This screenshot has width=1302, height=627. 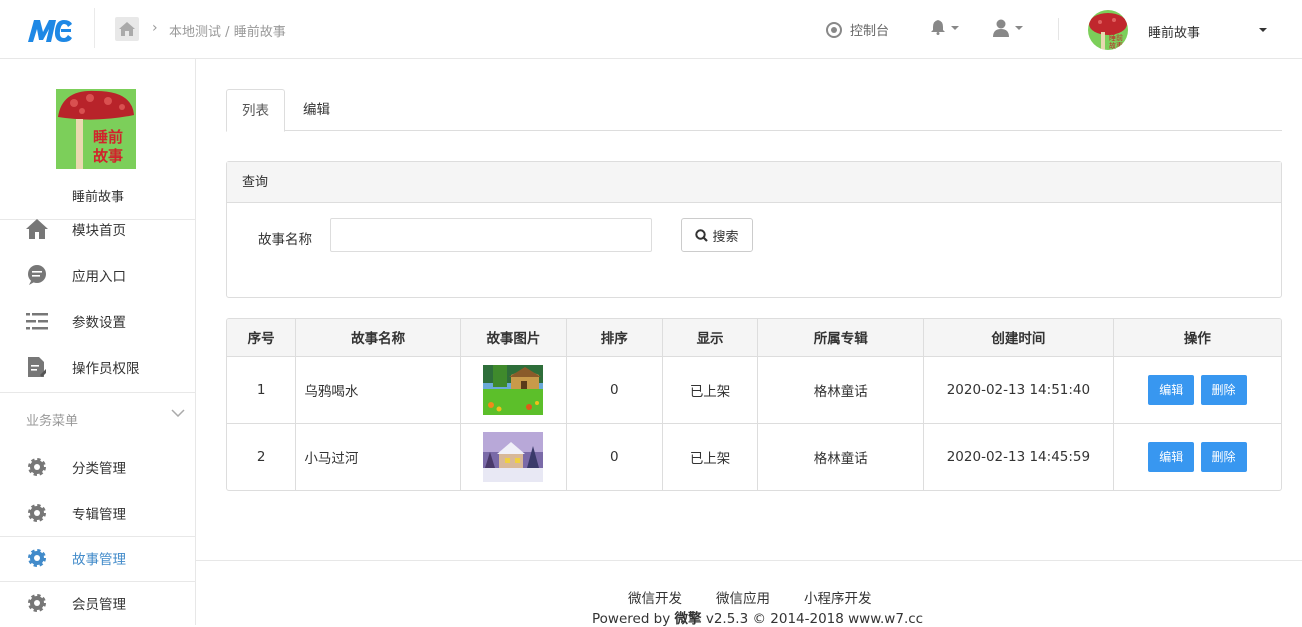 I want to click on story-name: 乌鸦喝水, so click(x=378, y=390).